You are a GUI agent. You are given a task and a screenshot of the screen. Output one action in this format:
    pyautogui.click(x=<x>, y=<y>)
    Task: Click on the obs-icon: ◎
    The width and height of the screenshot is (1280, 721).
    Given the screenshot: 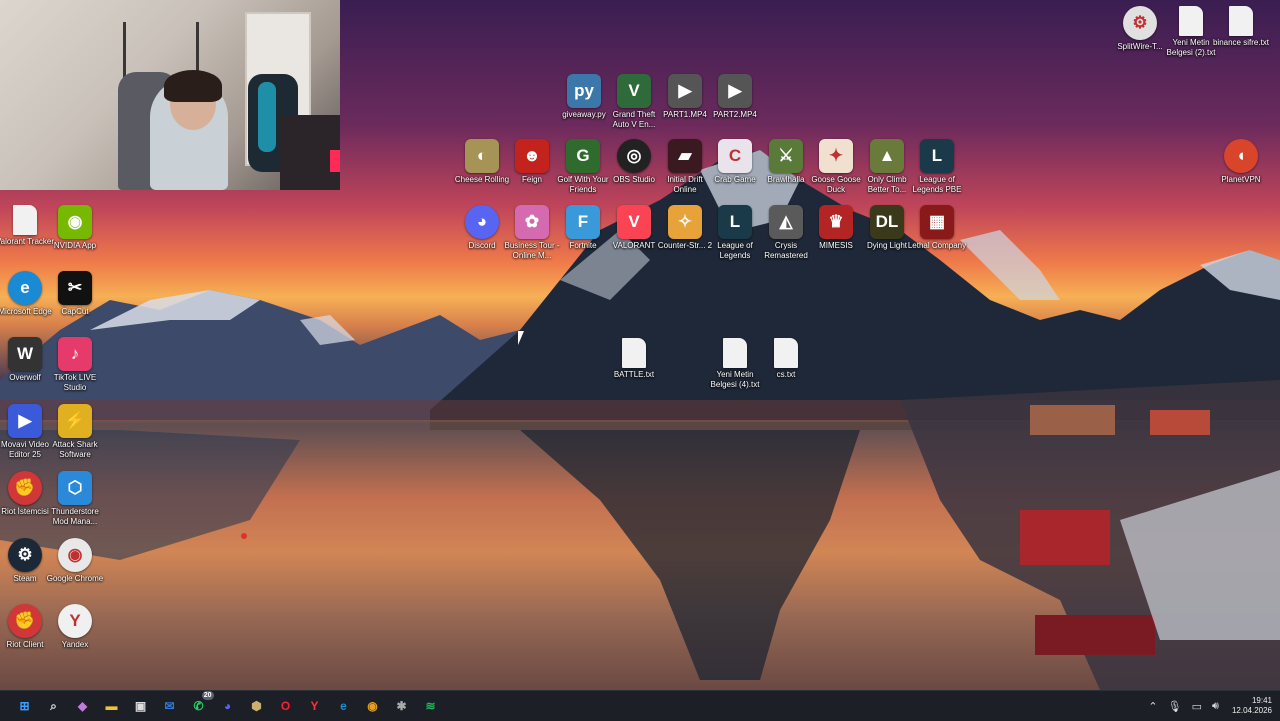 What is the action you would take?
    pyautogui.click(x=634, y=156)
    